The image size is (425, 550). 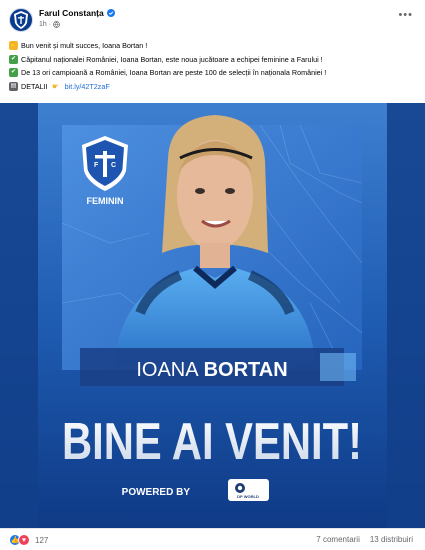 What do you see at coordinates (34, 86) in the screenshot?
I see `details-label: DETALII` at bounding box center [34, 86].